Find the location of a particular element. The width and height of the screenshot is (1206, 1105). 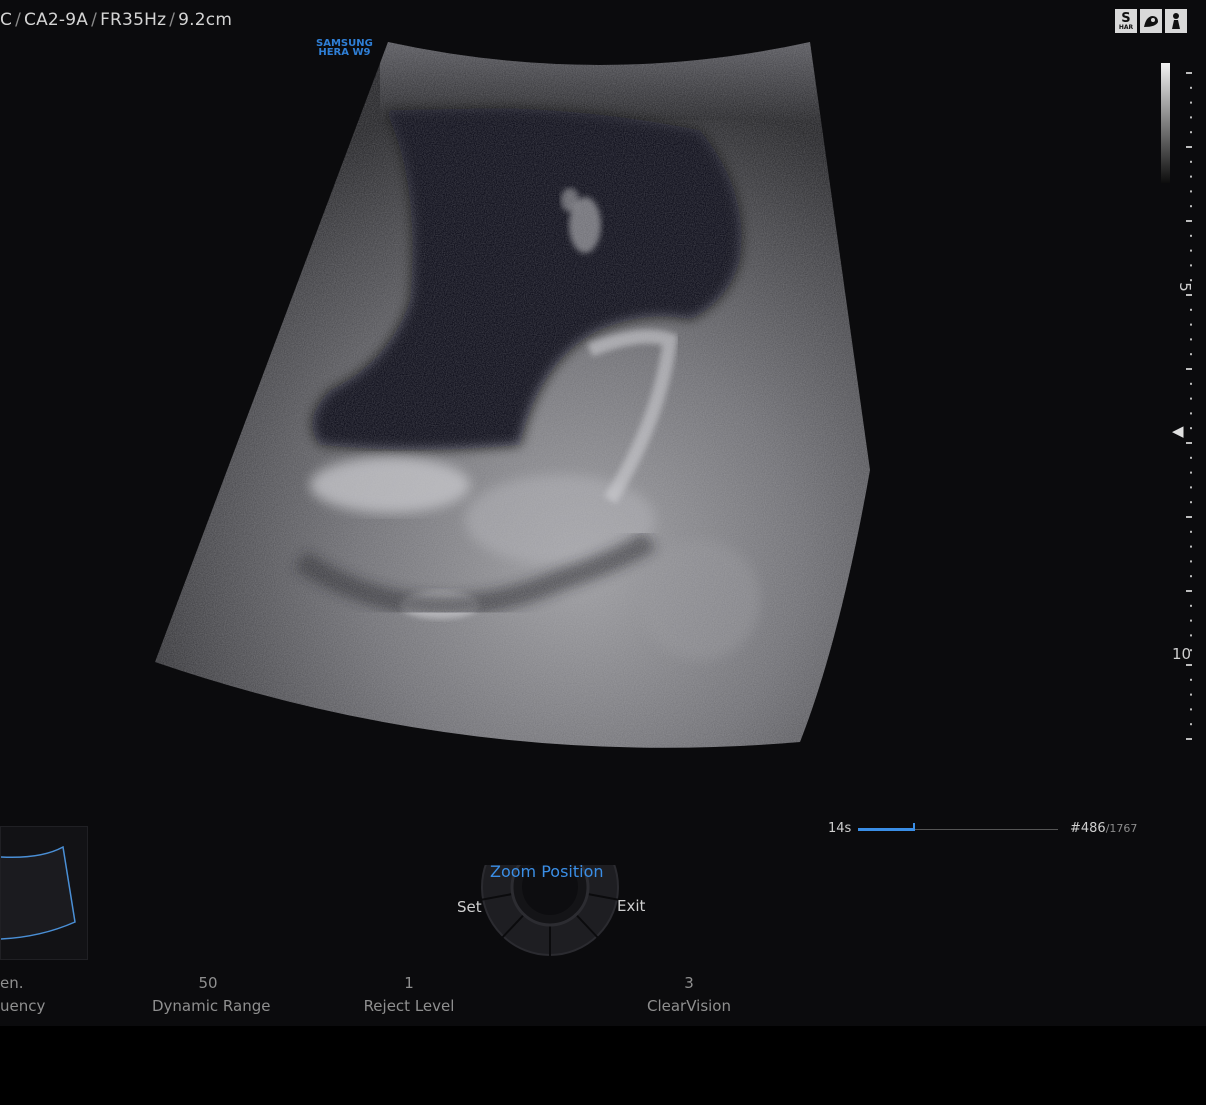

cine-frame-total: /1767 is located at coordinates (1121, 828).